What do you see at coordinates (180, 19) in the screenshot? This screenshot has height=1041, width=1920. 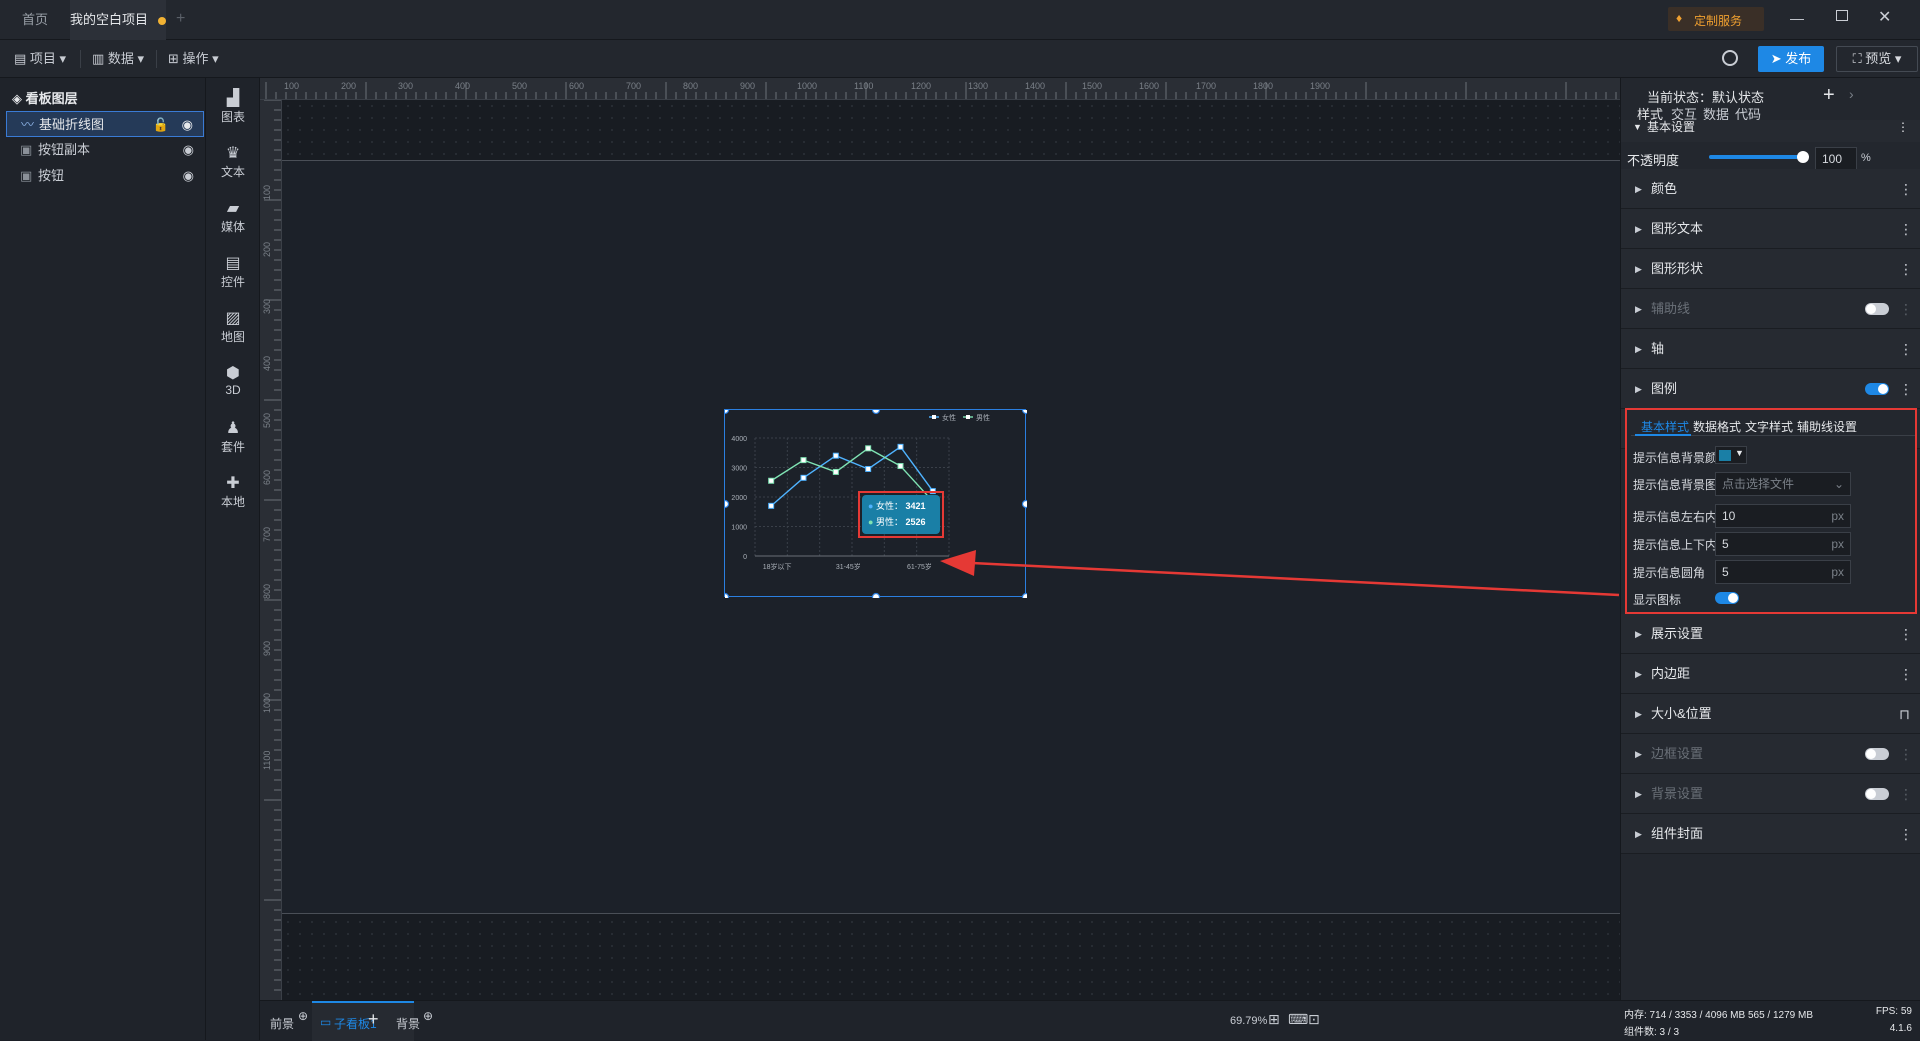 I see `new-tab-plus-icon: +` at bounding box center [180, 19].